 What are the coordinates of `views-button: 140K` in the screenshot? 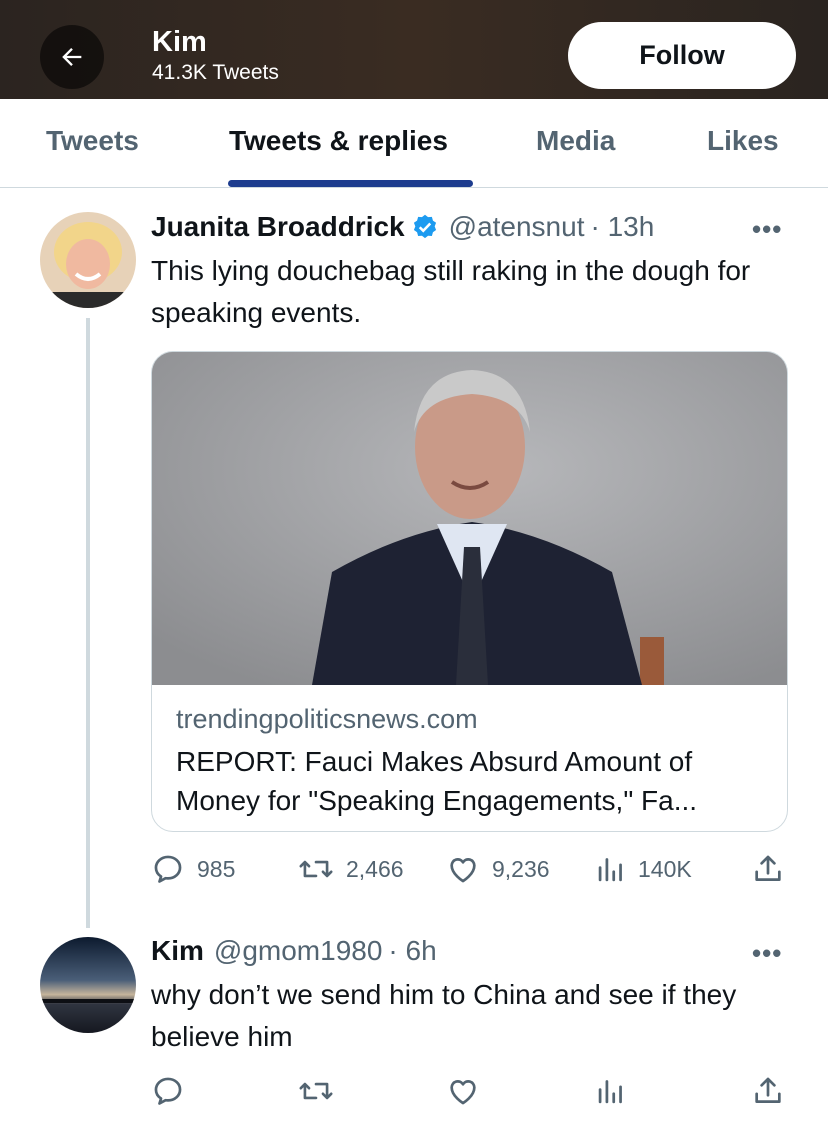 It's located at (644, 869).